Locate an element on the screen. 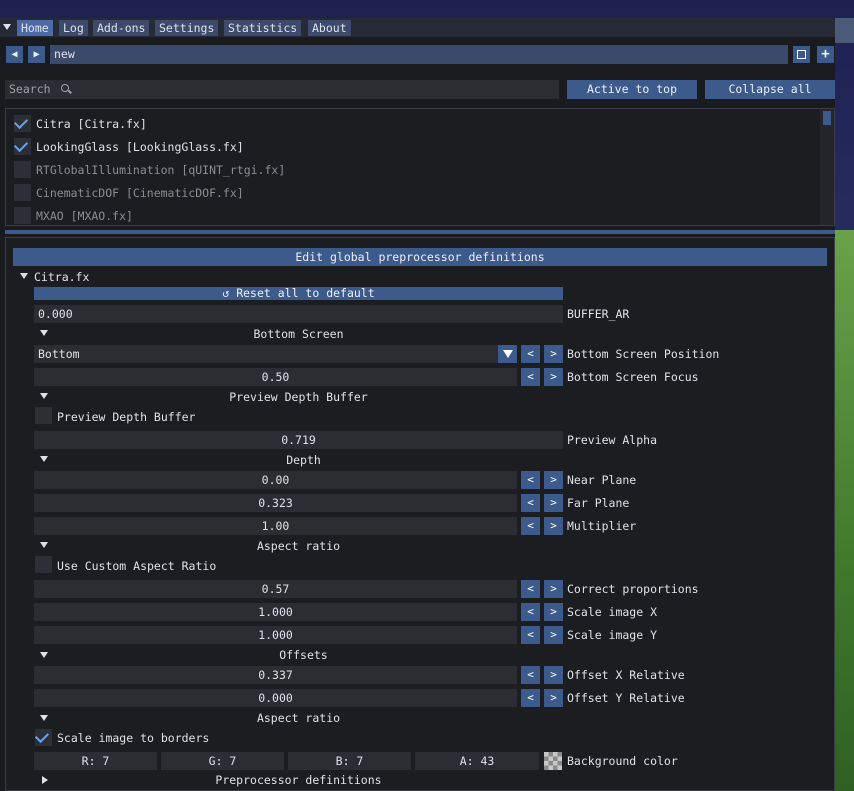  effect-checkbox-rtgi is located at coordinates (22, 169).